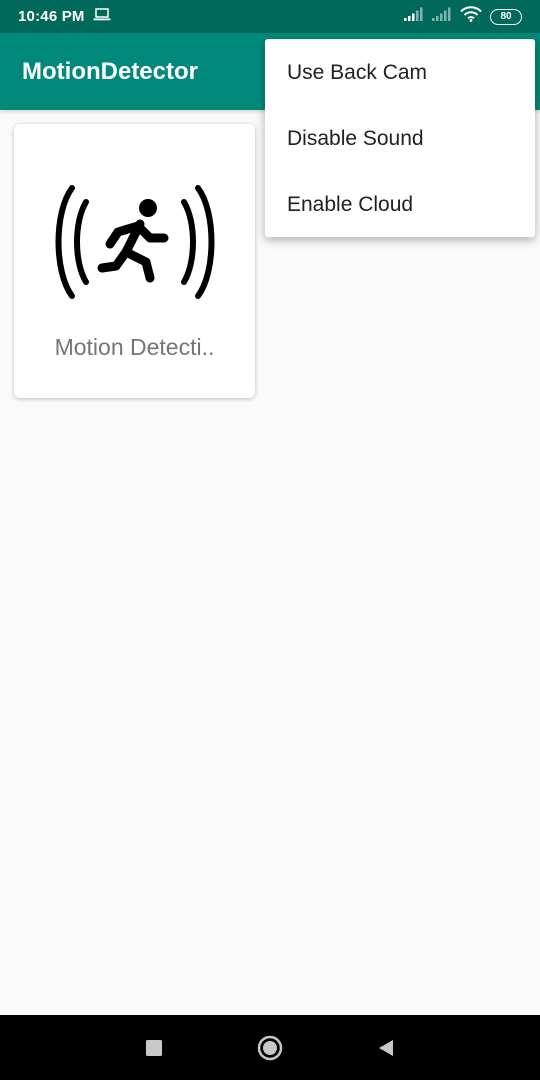 The height and width of the screenshot is (1080, 540). What do you see at coordinates (154, 1048) in the screenshot?
I see `recents-icon` at bounding box center [154, 1048].